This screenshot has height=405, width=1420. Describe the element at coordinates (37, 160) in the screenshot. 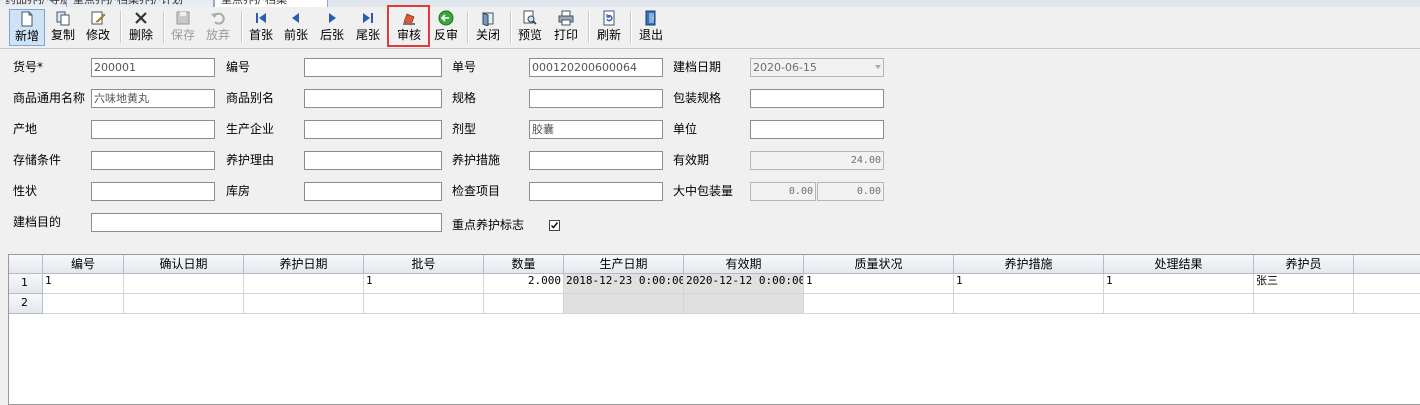

I see `storage-label: 存储条件` at that location.